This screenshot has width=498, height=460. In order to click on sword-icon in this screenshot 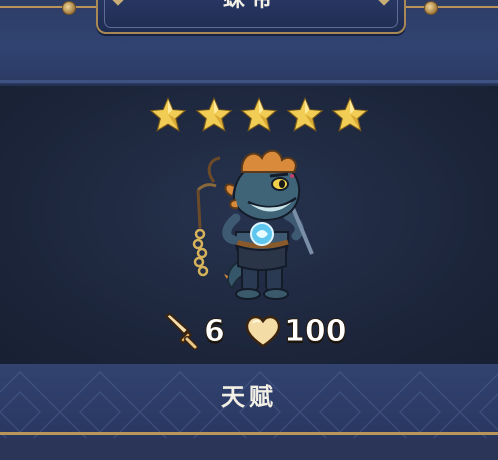, I will do `click(179, 333)`.